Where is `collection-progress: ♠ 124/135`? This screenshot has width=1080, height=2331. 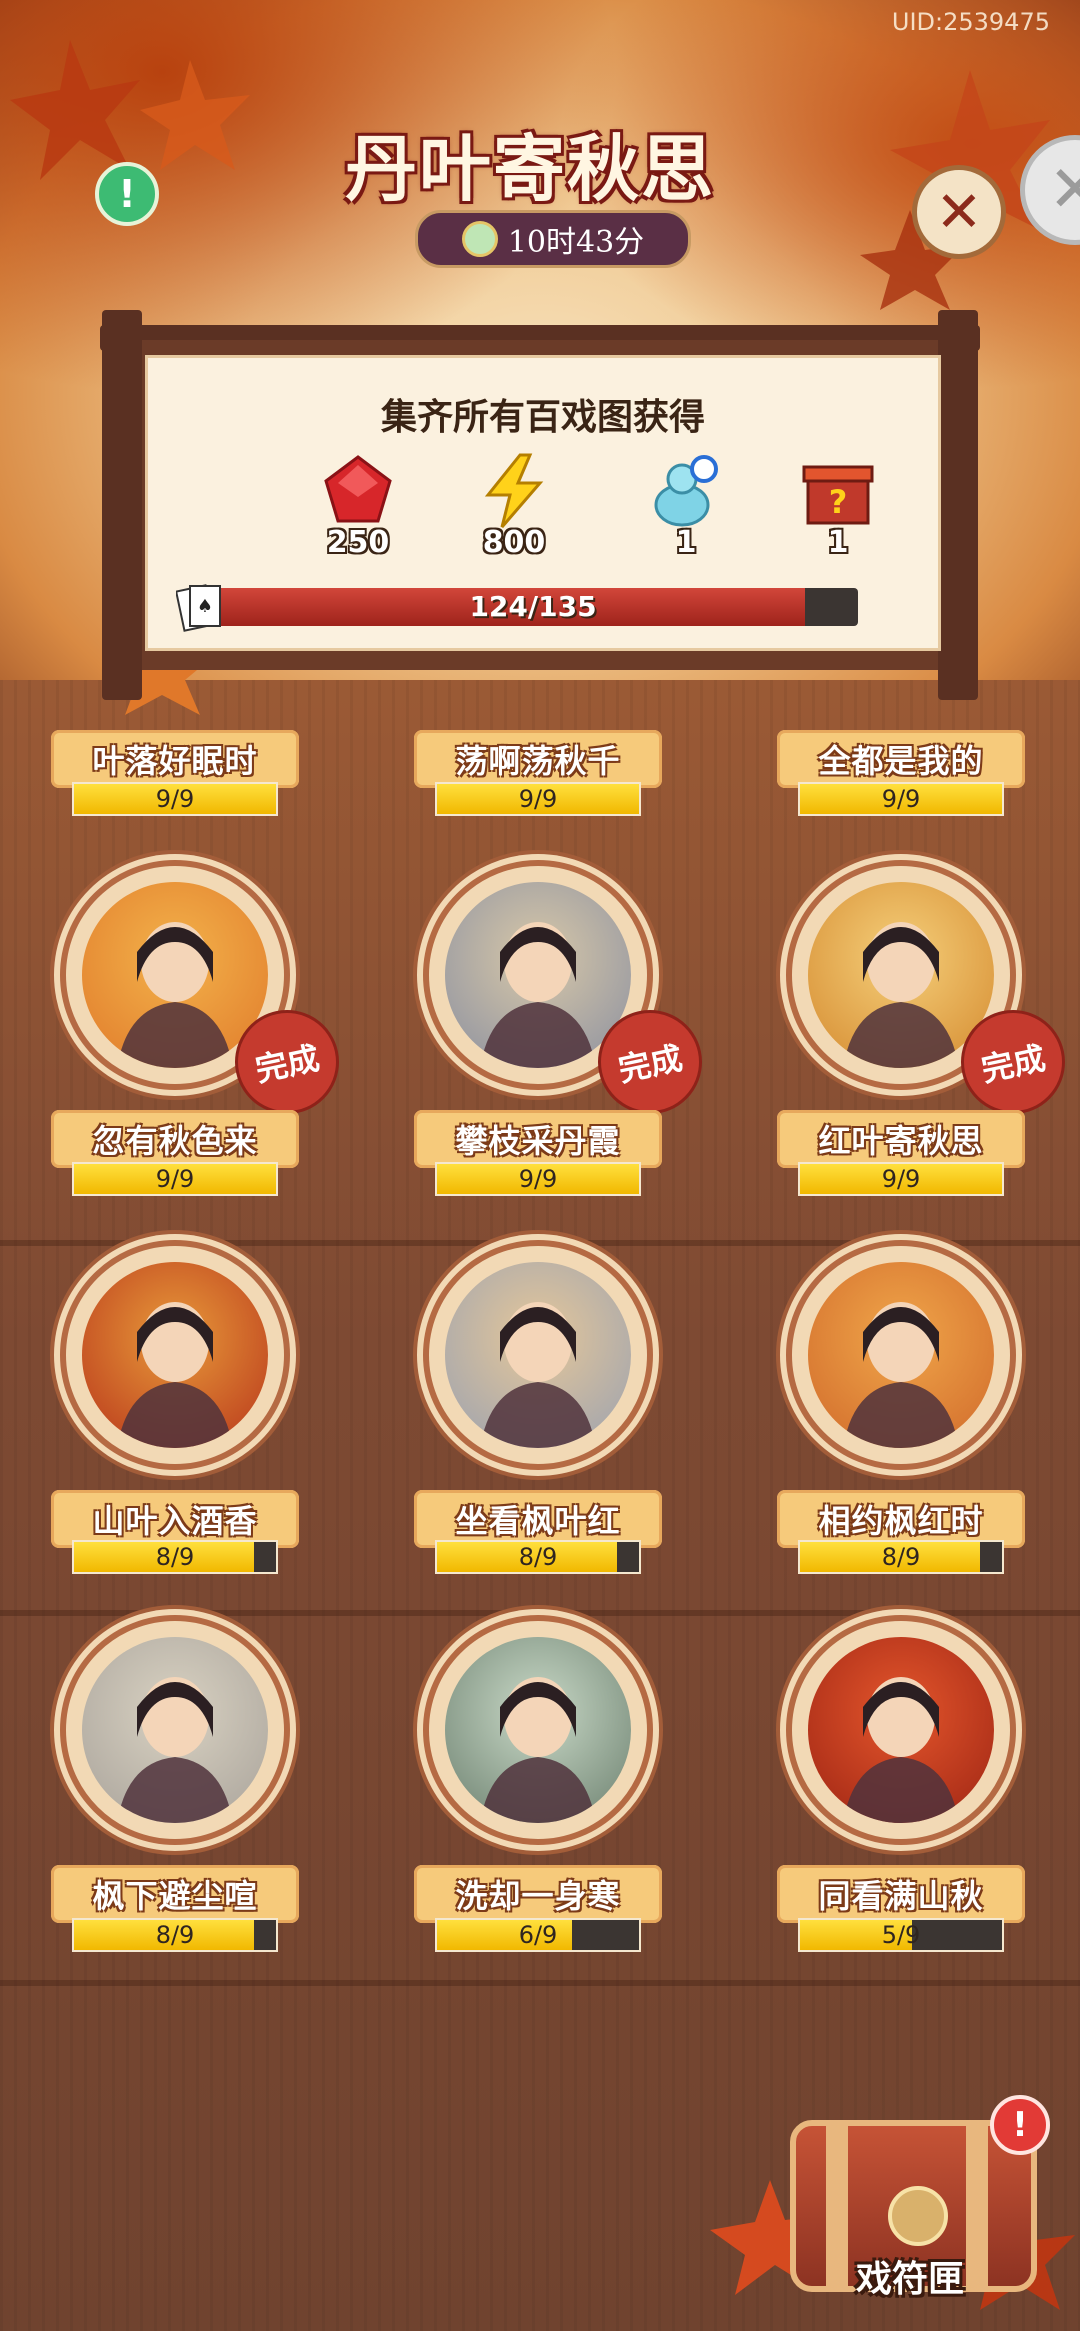
collection-progress: ♠ 124/135 is located at coordinates (517, 608).